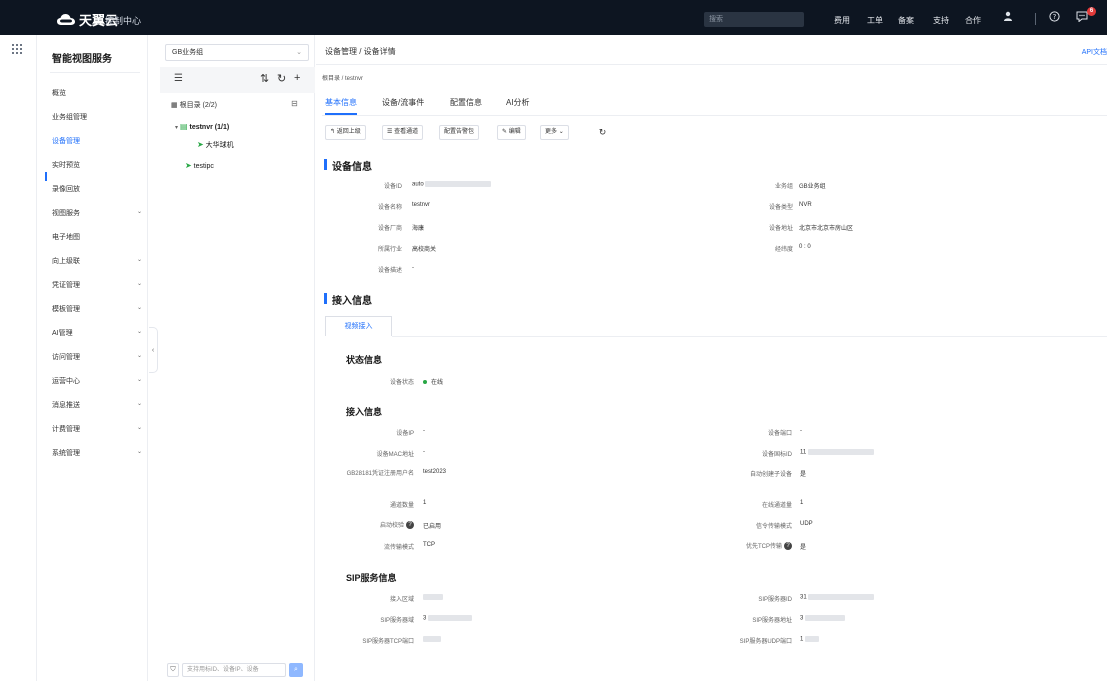 The height and width of the screenshot is (681, 1107). What do you see at coordinates (906, 20) in the screenshot?
I see `nav-filing: 备案` at bounding box center [906, 20].